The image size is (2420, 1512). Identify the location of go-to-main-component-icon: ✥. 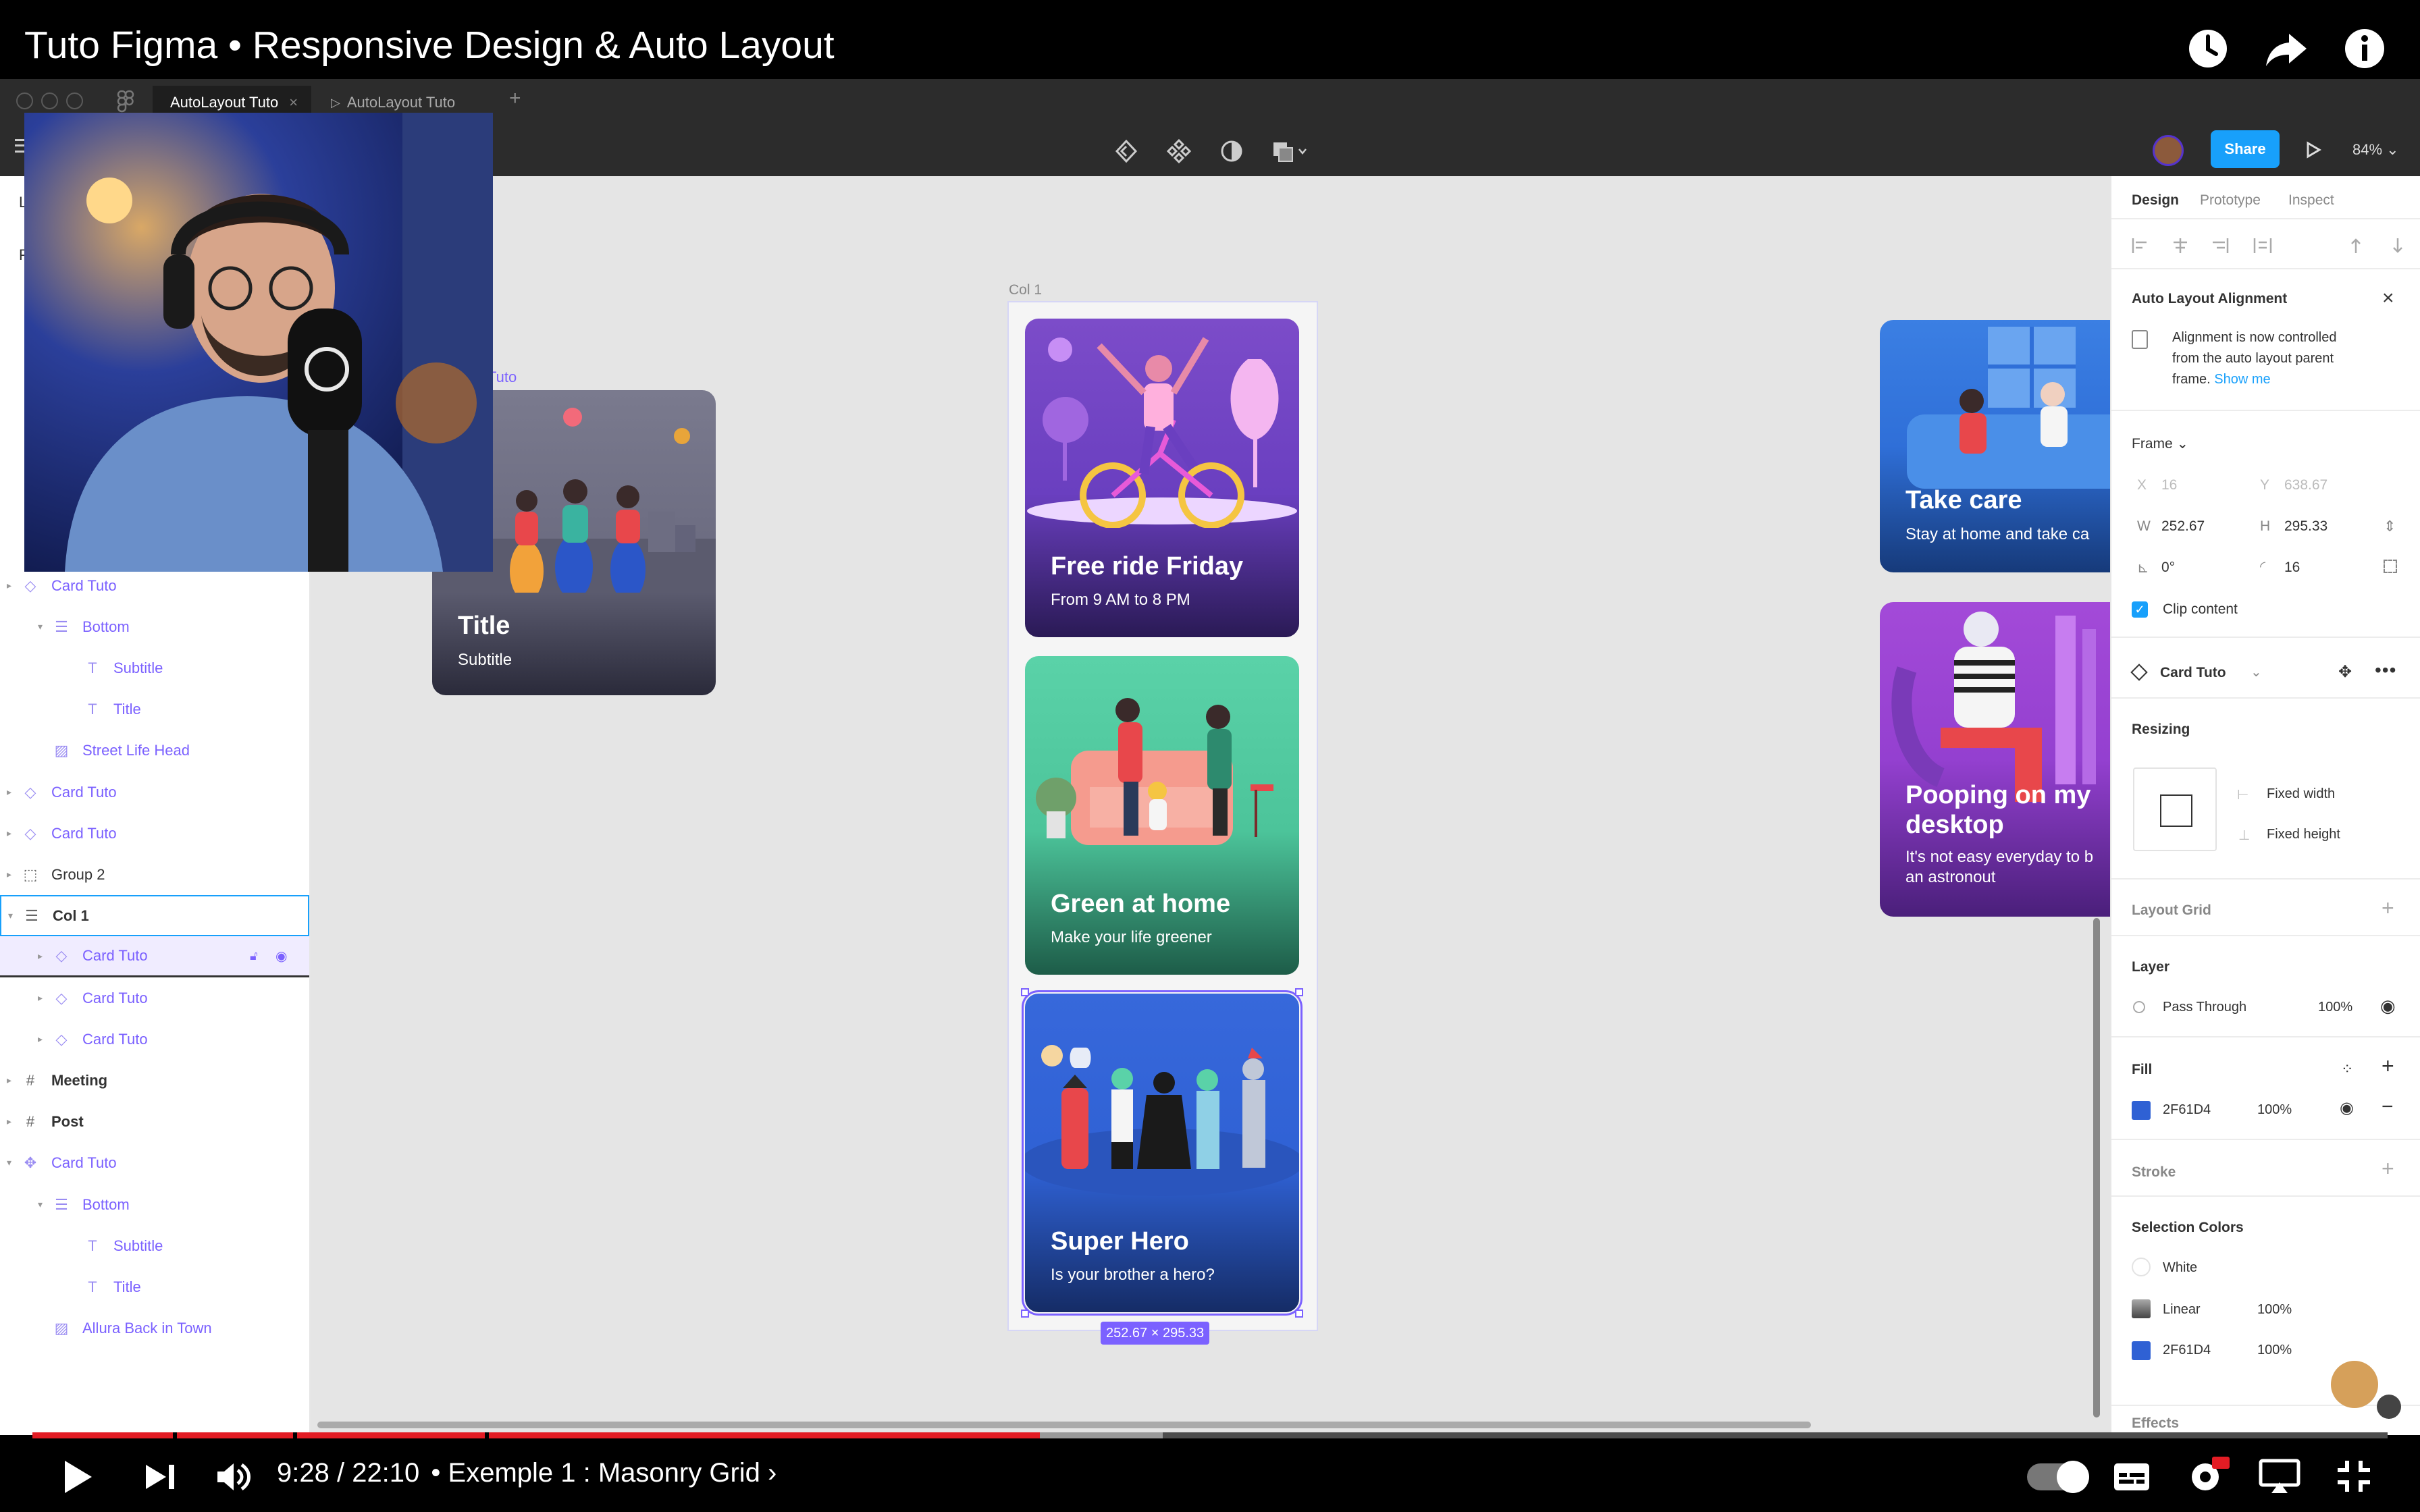
(2345, 672).